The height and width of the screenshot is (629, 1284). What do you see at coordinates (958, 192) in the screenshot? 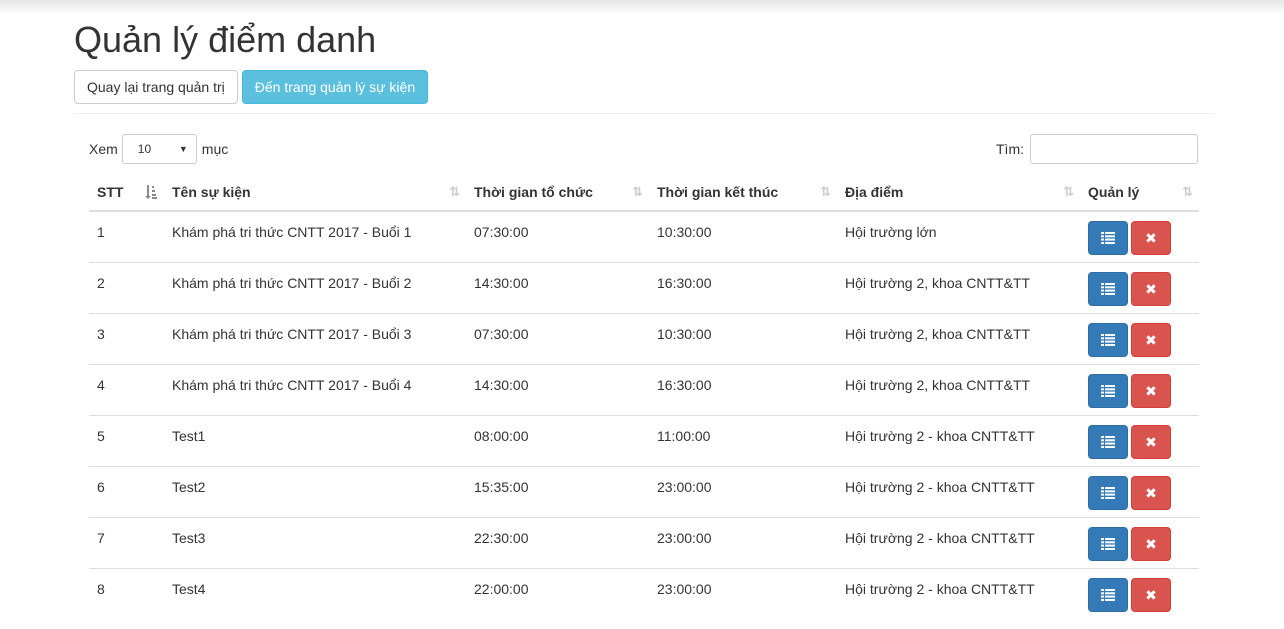
I see `column-header-location: Địa điểm ⇅` at bounding box center [958, 192].